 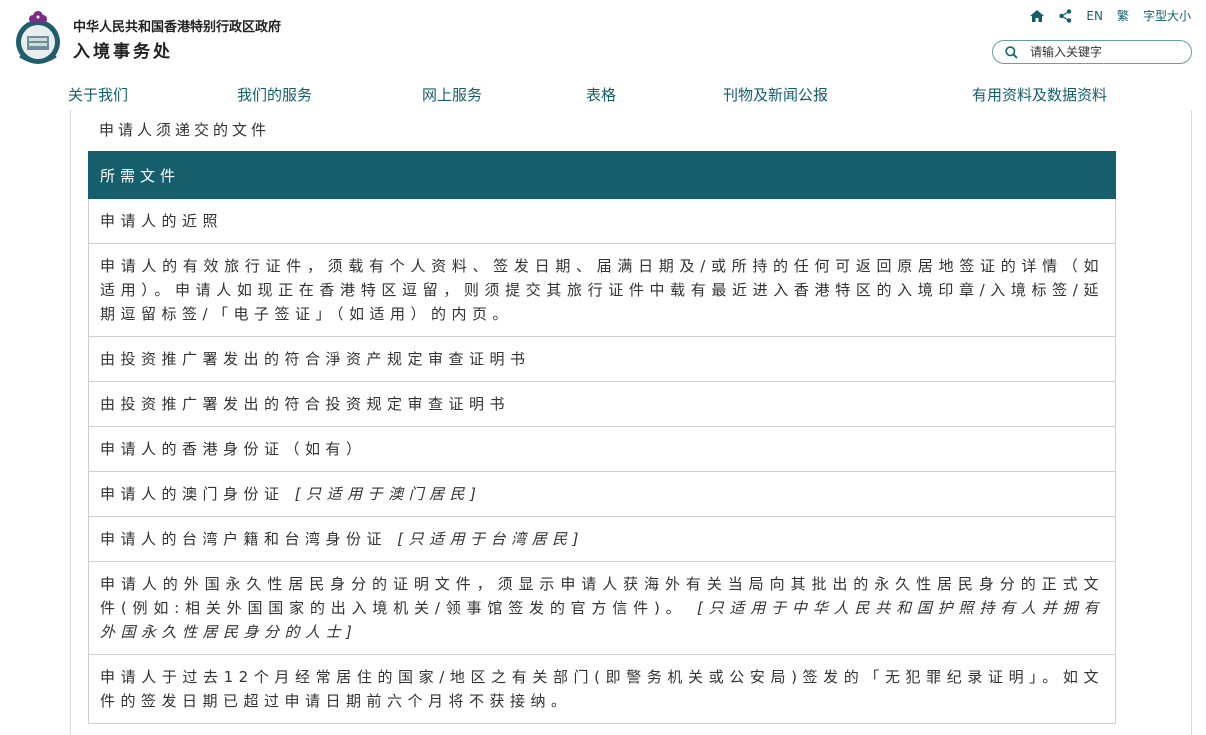 I want to click on main-nav: 关于我们 我们的服务 网上服务 表格 刊物及新闻公报 有用资料及数据资料, so click(x=603, y=96).